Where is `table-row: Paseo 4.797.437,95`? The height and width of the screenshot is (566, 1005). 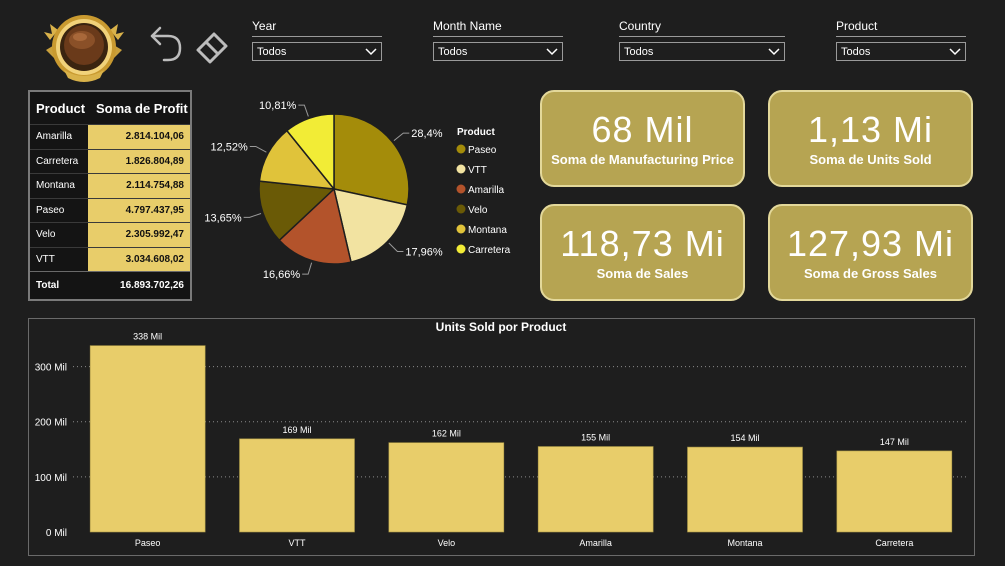 table-row: Paseo 4.797.437,95 is located at coordinates (110, 209).